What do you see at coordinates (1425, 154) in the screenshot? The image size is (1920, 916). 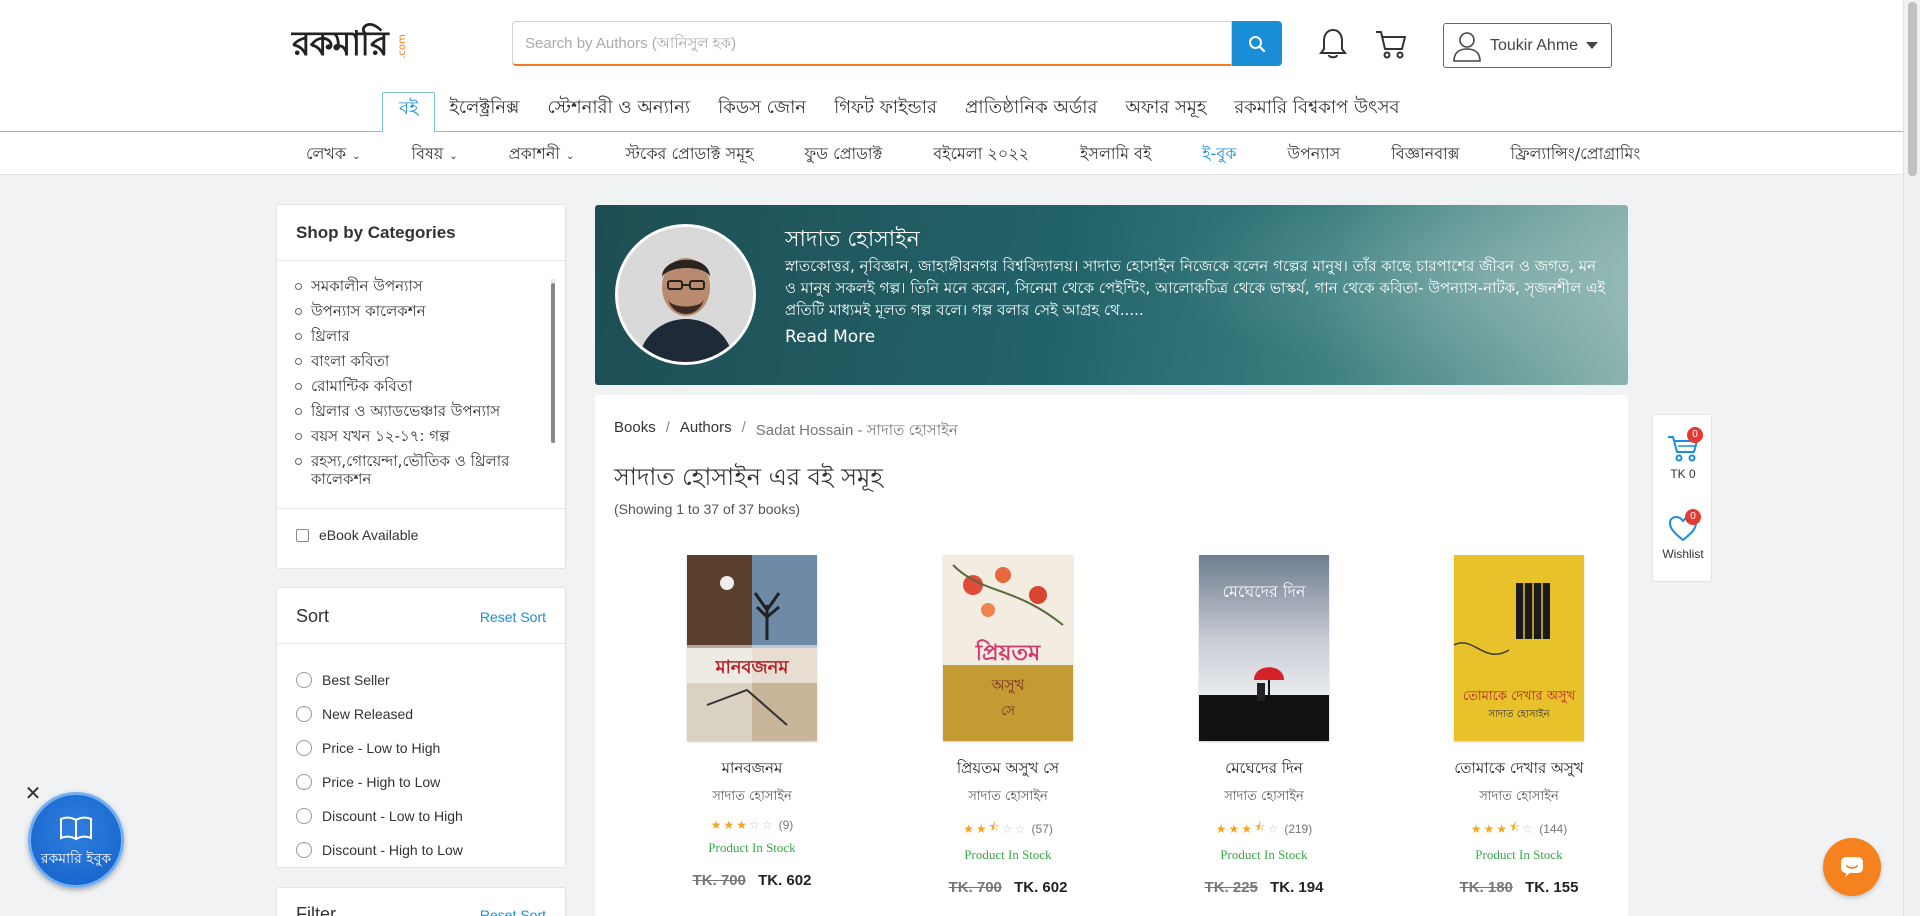 I see `sub-nav-item-science-box: বিজ্ঞানবাক্স` at bounding box center [1425, 154].